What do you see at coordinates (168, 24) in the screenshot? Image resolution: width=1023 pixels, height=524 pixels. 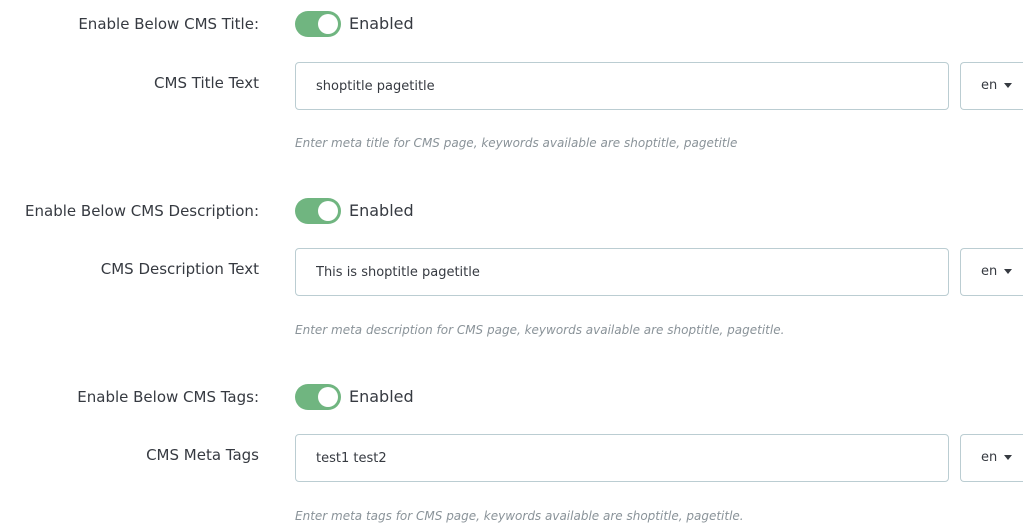 I see `cms-title-toggle-label: Enable Below CMS Title:` at bounding box center [168, 24].